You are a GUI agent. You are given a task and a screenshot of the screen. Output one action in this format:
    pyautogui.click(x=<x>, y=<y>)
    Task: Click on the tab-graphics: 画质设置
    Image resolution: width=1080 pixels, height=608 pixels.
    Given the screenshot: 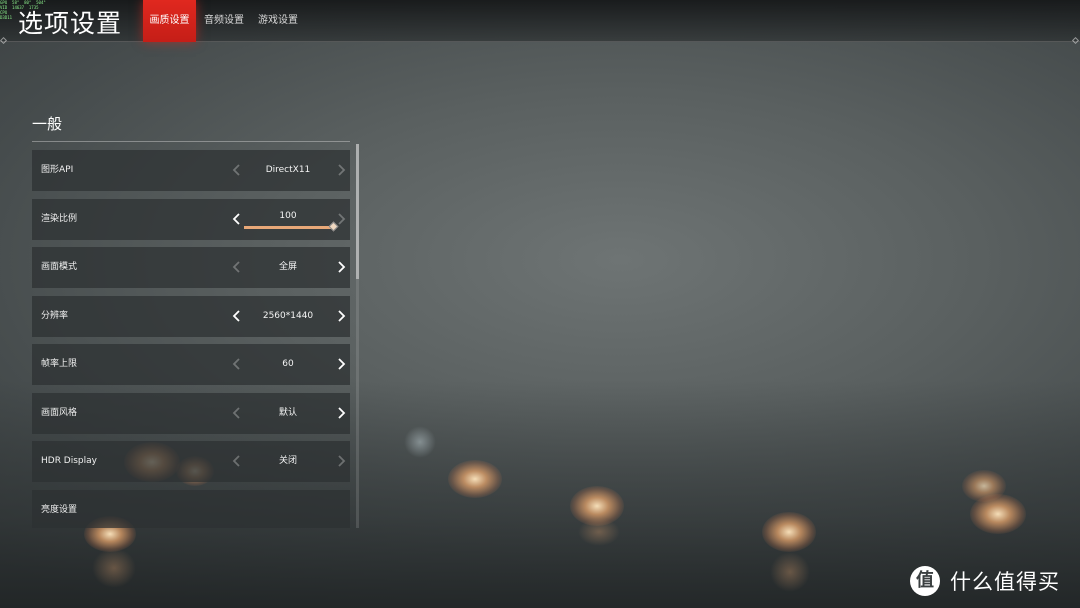 What is the action you would take?
    pyautogui.click(x=169, y=21)
    